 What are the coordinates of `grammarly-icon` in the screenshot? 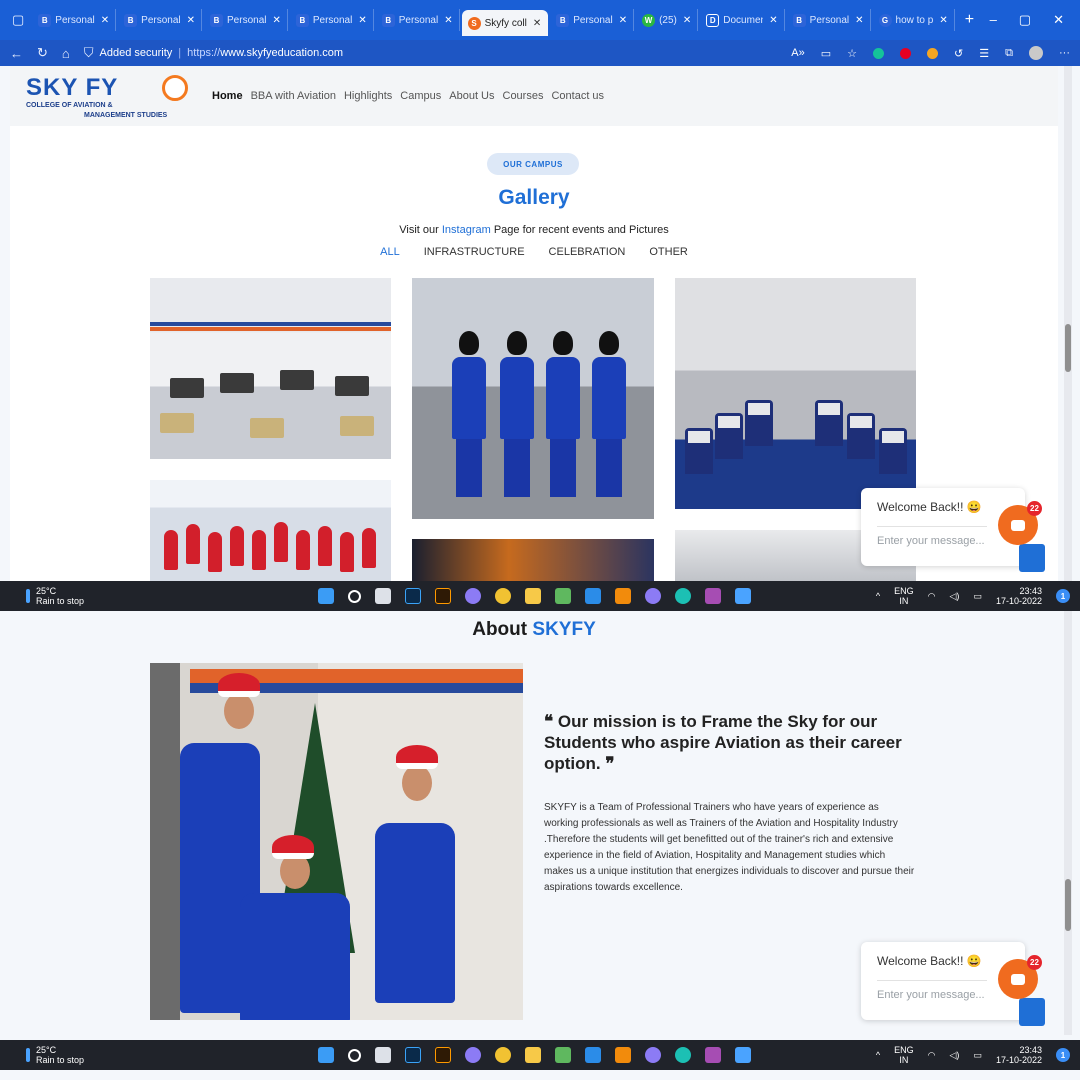 It's located at (879, 53).